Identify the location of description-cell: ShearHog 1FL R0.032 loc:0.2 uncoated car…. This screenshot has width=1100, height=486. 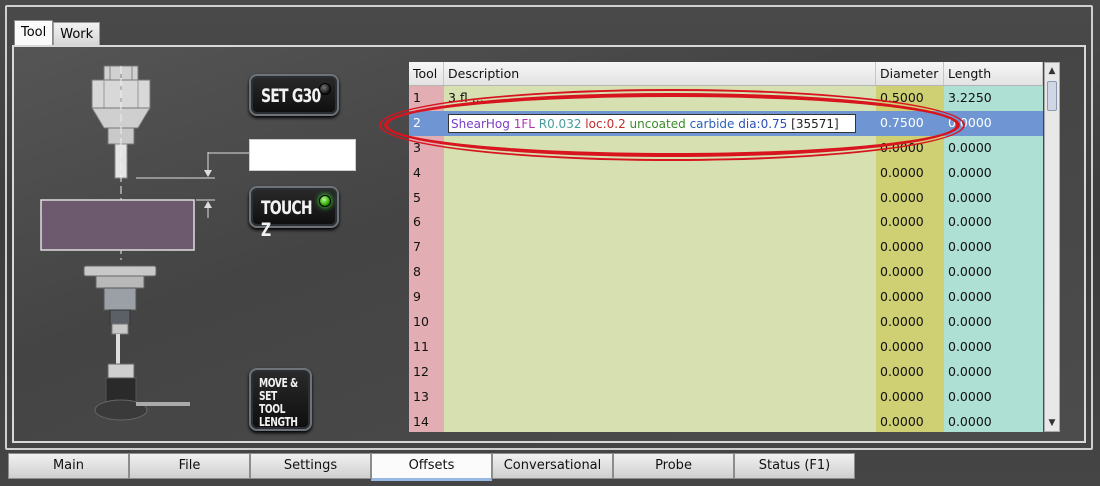
(660, 123).